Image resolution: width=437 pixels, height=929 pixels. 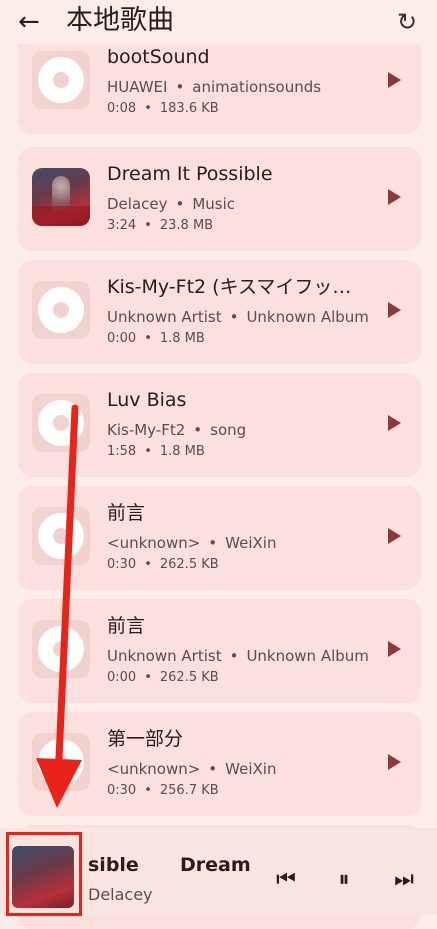 What do you see at coordinates (186, 225) in the screenshot?
I see `song-size: 23.8 MB` at bounding box center [186, 225].